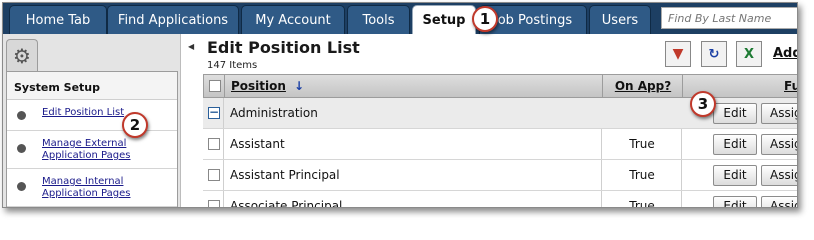 The image size is (814, 240). I want to click on tab-find-applications: Find Applications, so click(173, 19).